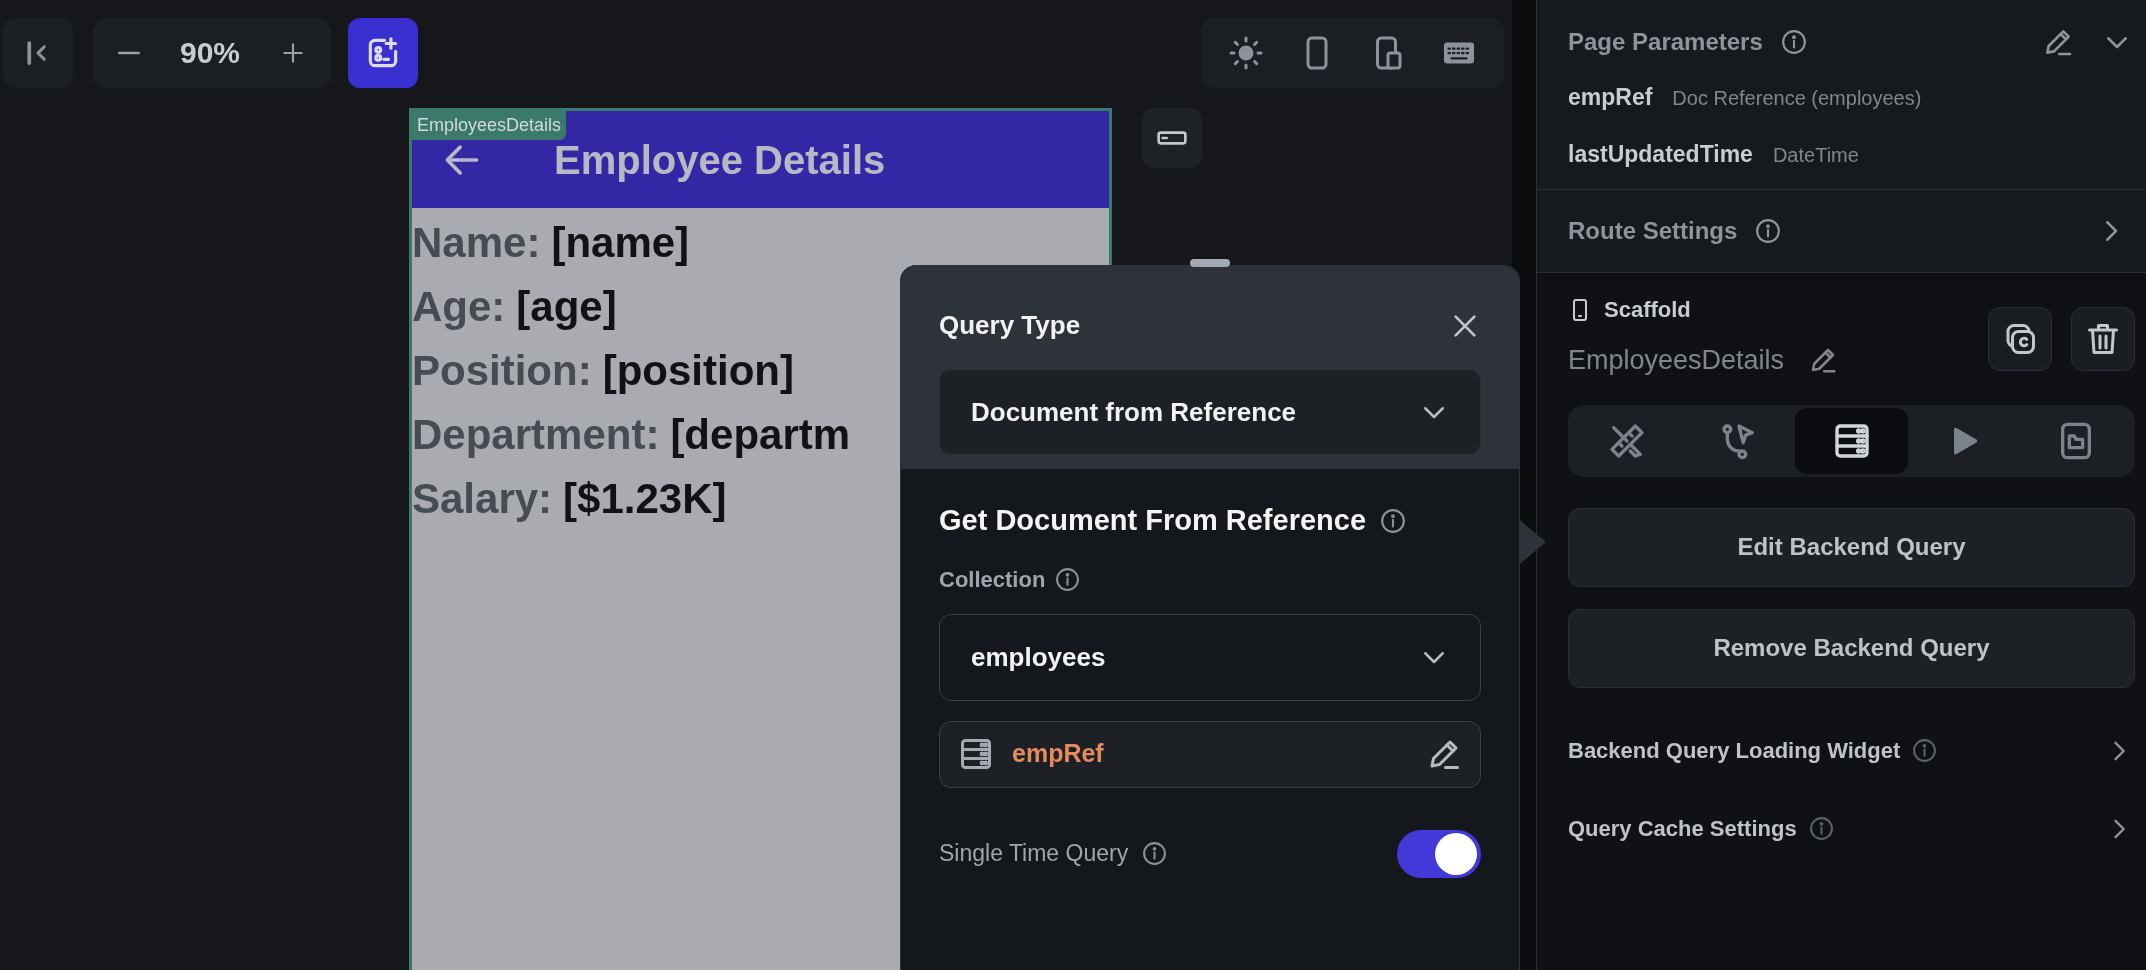  Describe the element at coordinates (1210, 263) in the screenshot. I see `drag-handle` at that location.